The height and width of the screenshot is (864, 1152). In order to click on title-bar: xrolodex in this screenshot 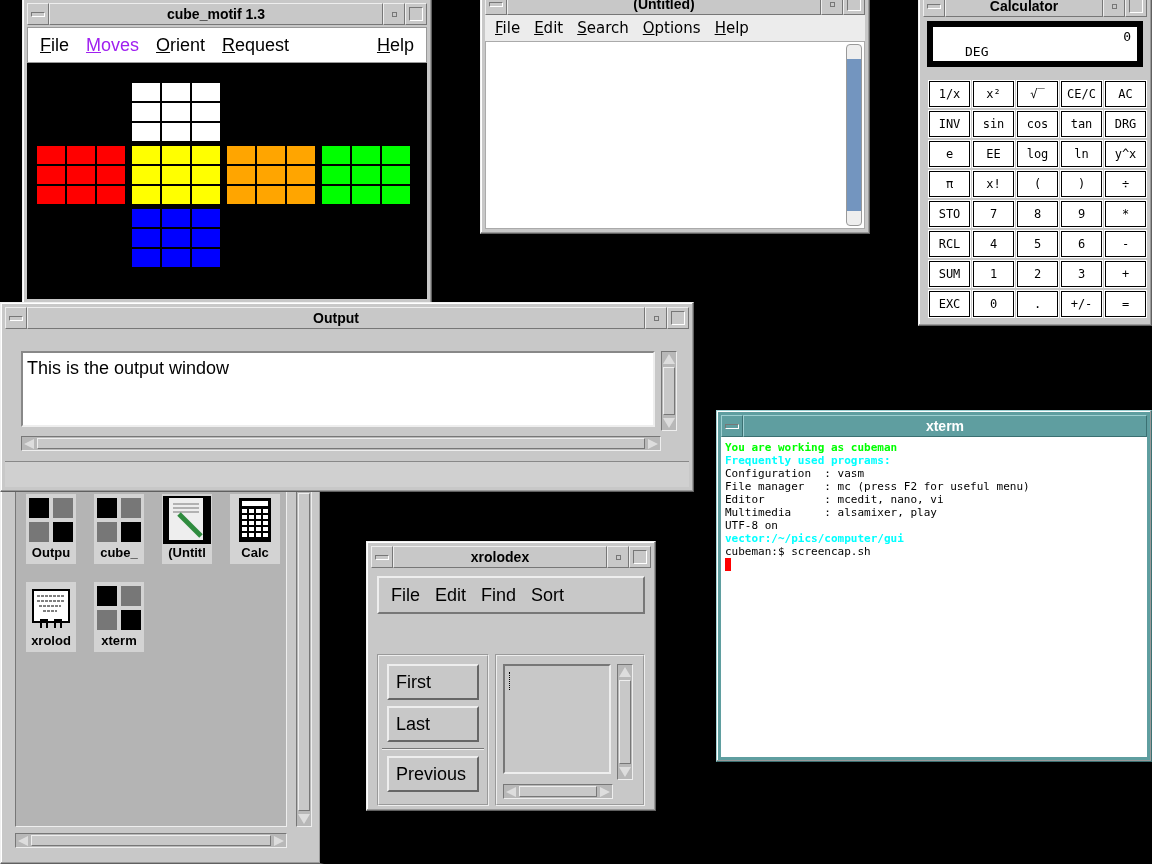, I will do `click(511, 557)`.